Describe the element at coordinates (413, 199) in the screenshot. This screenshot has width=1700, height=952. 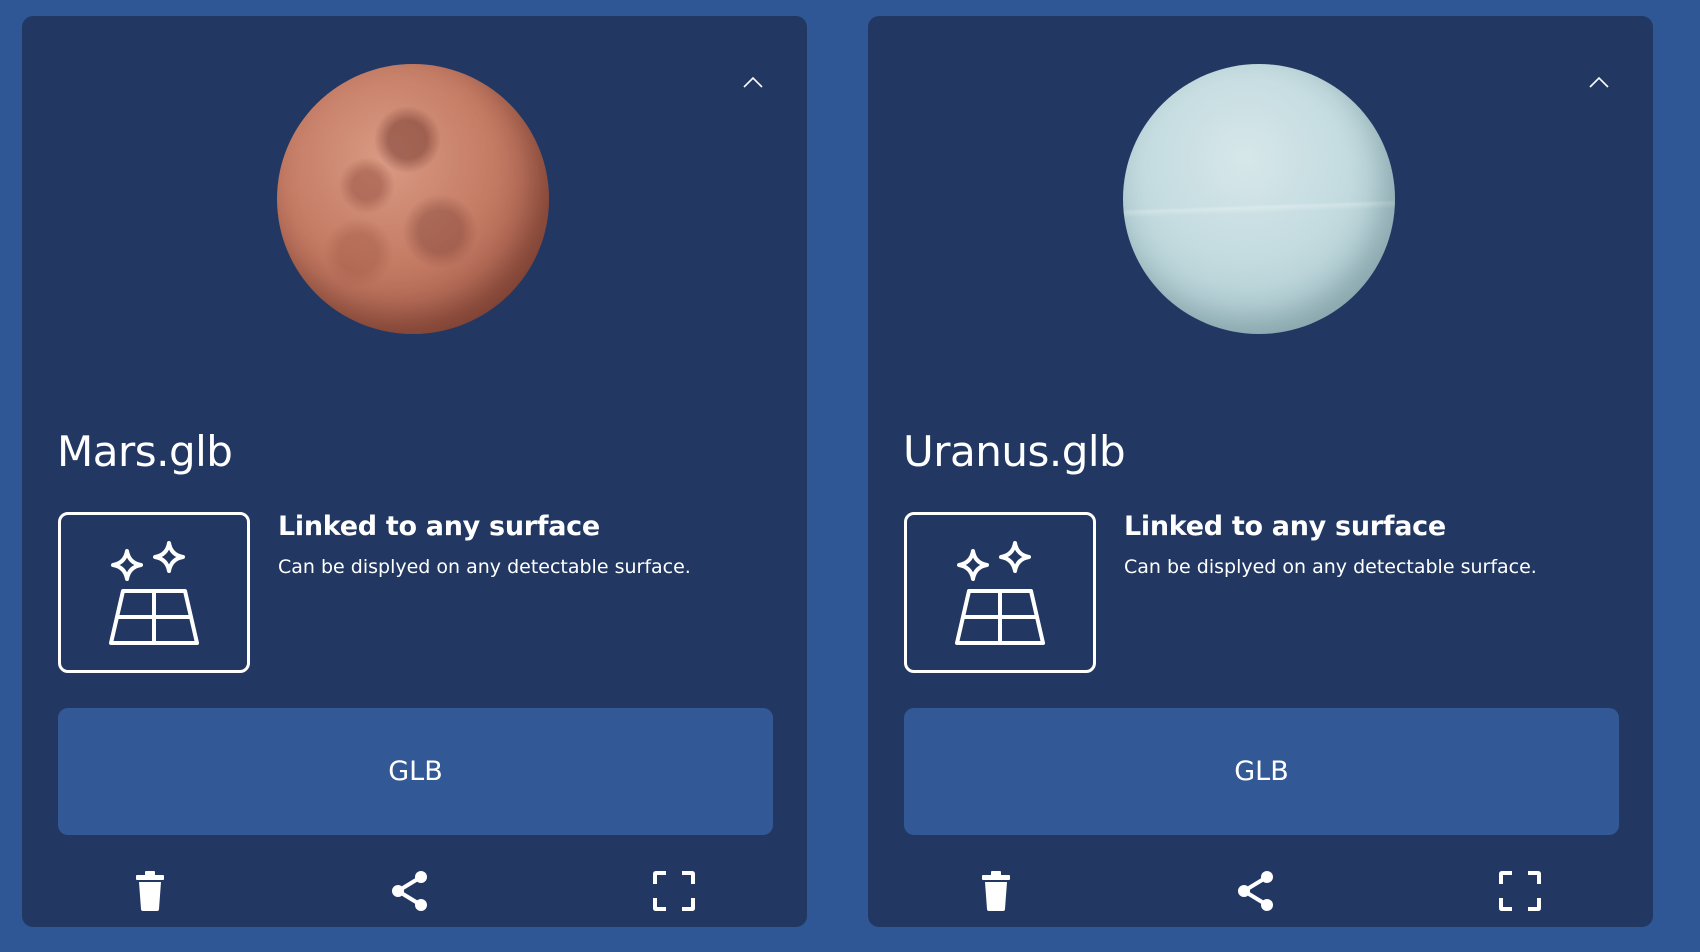
I see `model-preview-mars` at that location.